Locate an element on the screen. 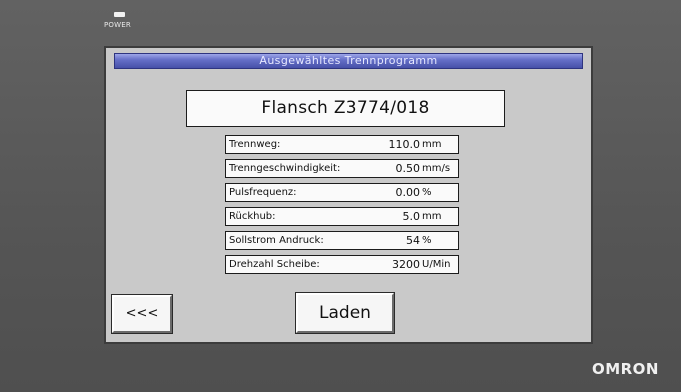 This screenshot has height=392, width=681. param-row-rueckhub: Rückhub: 5.0 mm is located at coordinates (342, 216).